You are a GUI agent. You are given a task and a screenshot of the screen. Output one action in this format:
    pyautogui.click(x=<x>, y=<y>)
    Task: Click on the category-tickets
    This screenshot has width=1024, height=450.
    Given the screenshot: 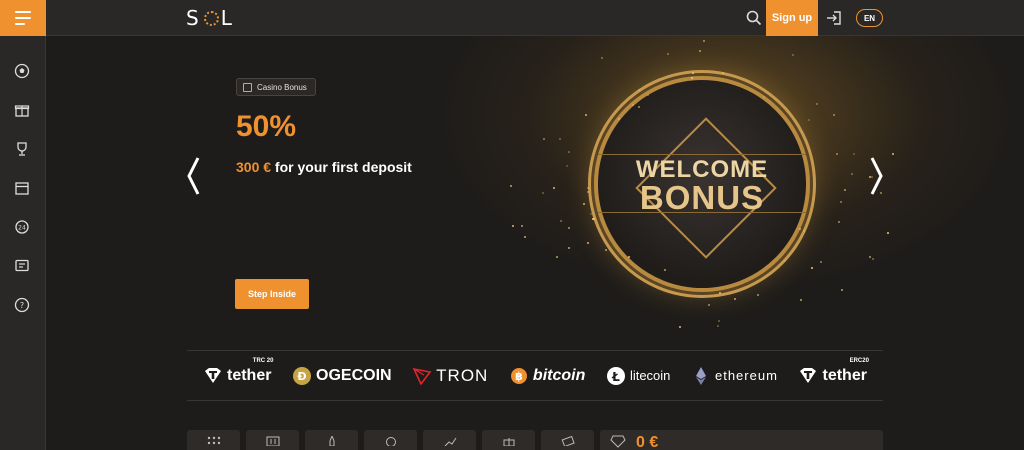 What is the action you would take?
    pyautogui.click(x=567, y=440)
    